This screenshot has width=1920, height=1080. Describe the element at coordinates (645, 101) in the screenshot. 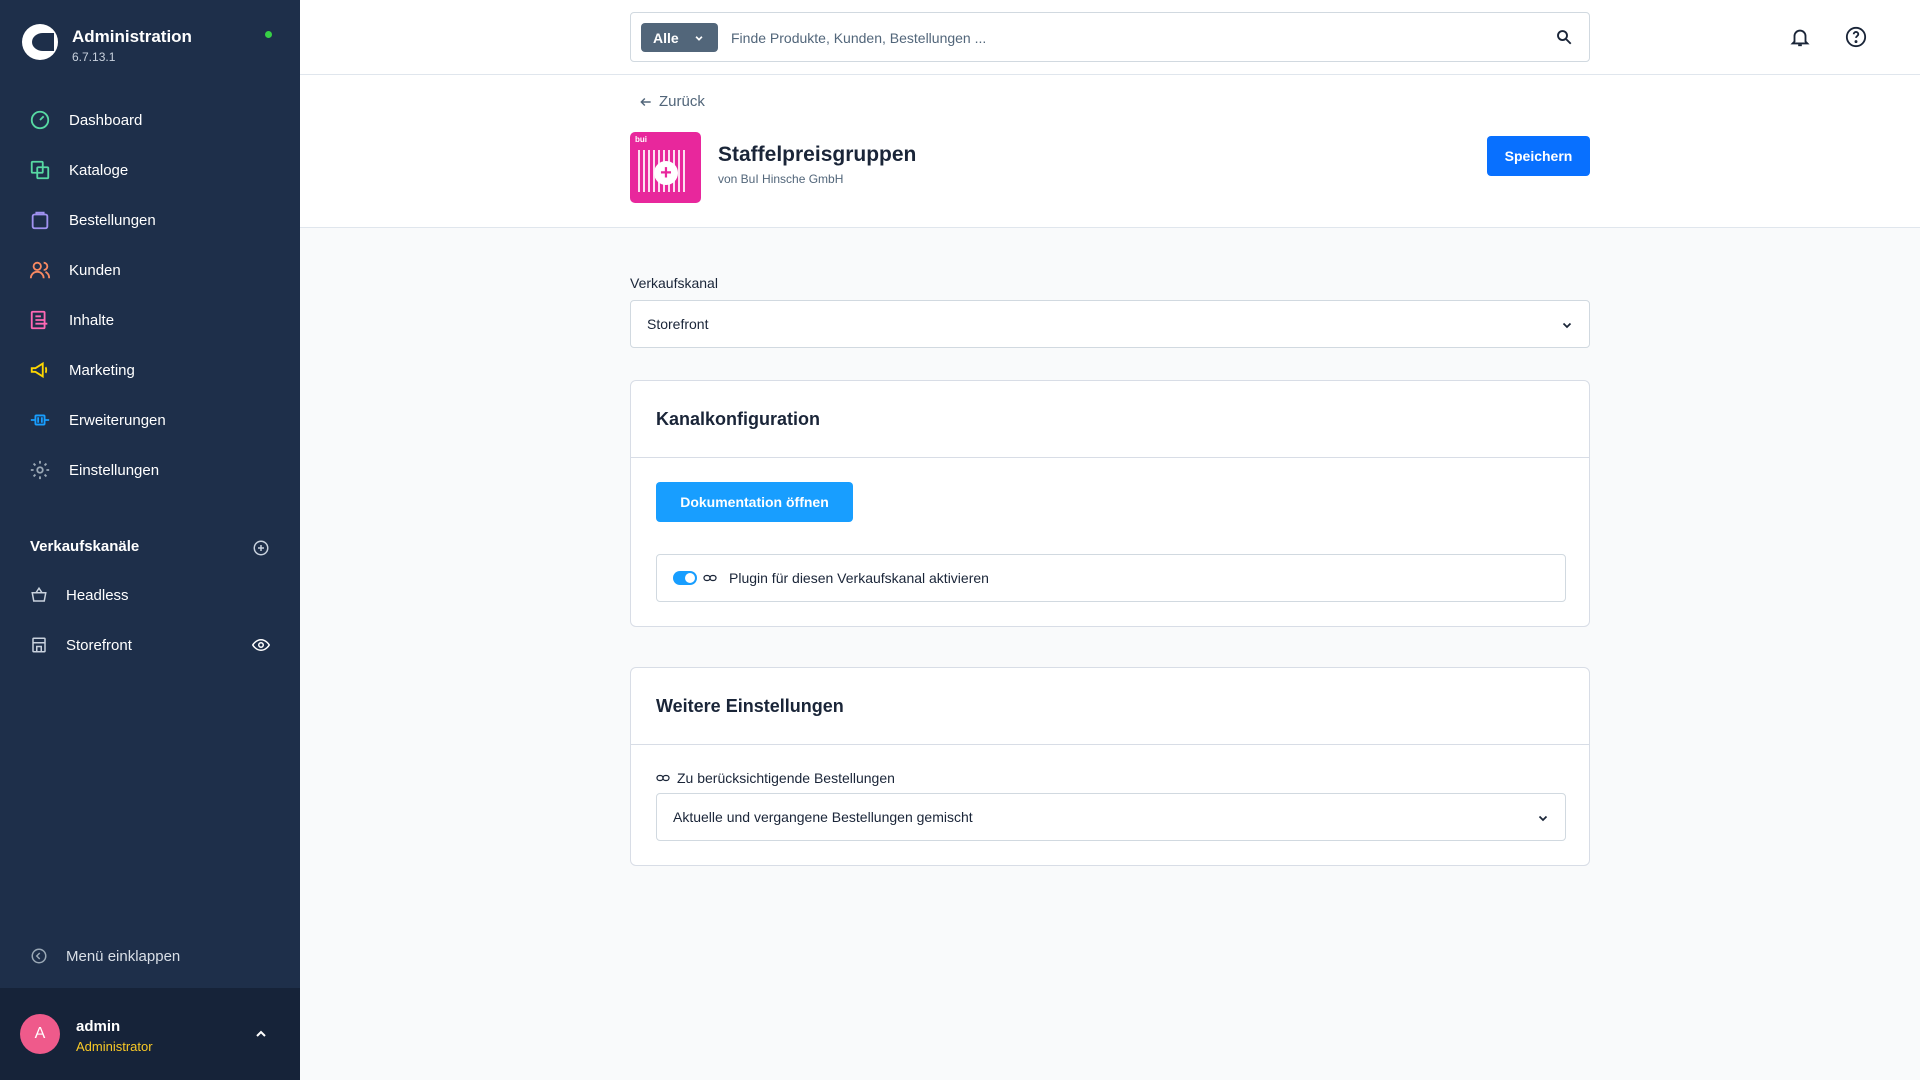

I see `arrow-left-icon` at that location.